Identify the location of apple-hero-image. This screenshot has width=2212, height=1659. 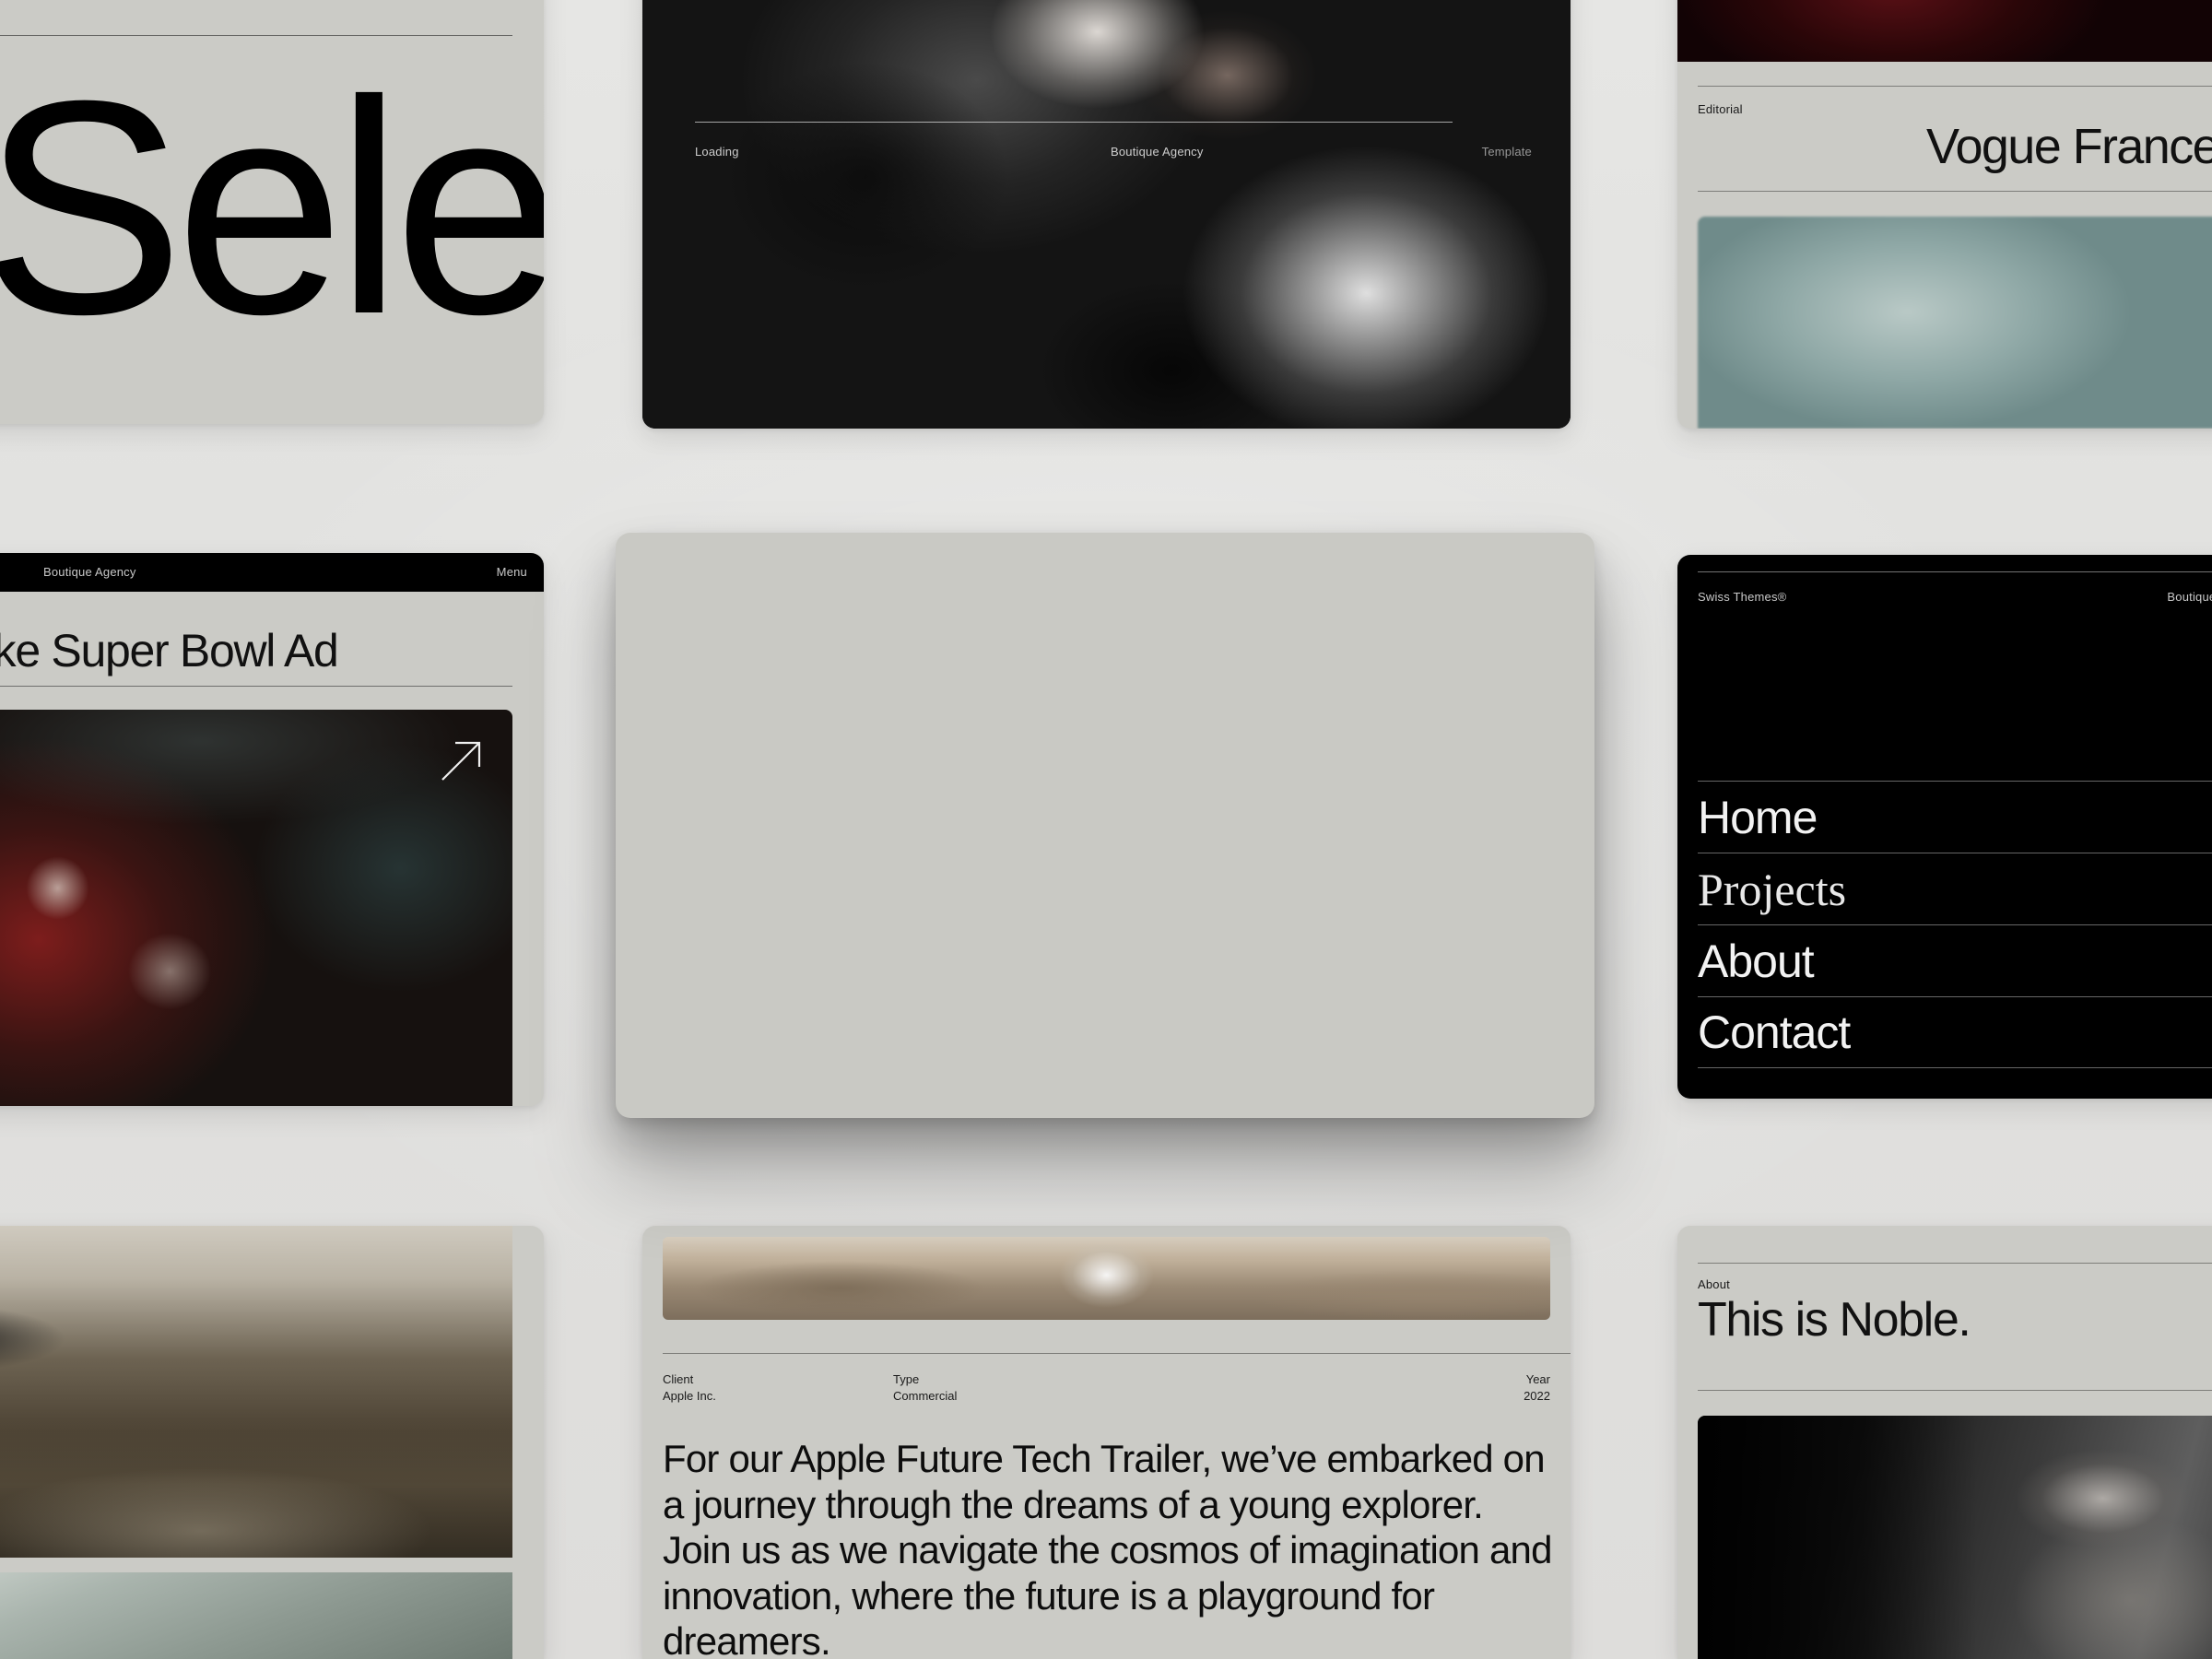
(1106, 1278).